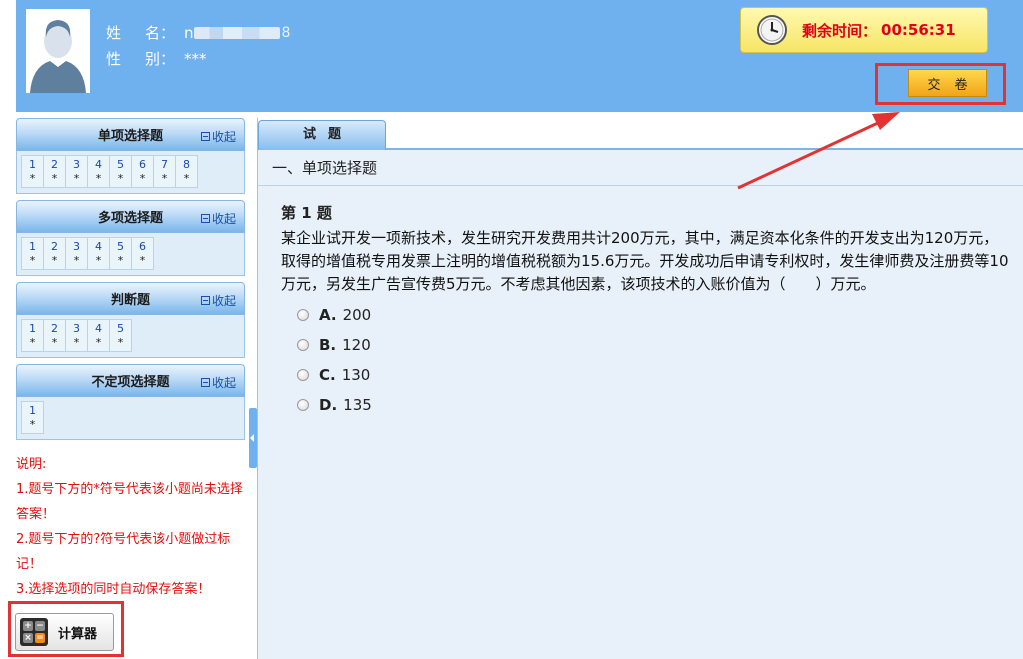 The height and width of the screenshot is (659, 1023). I want to click on section-body: 1* 2* 3* 4* 5* 6* 7* 8*, so click(130, 172).